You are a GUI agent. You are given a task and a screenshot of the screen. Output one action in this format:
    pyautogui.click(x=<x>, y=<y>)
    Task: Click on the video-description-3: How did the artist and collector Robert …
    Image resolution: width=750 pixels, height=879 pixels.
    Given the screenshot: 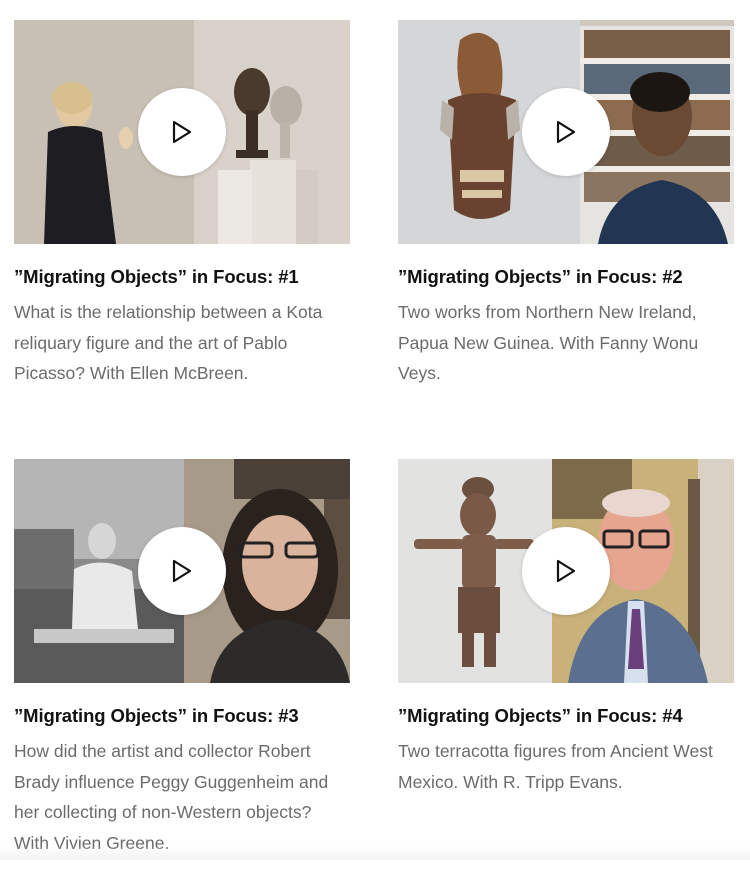 What is the action you would take?
    pyautogui.click(x=171, y=797)
    